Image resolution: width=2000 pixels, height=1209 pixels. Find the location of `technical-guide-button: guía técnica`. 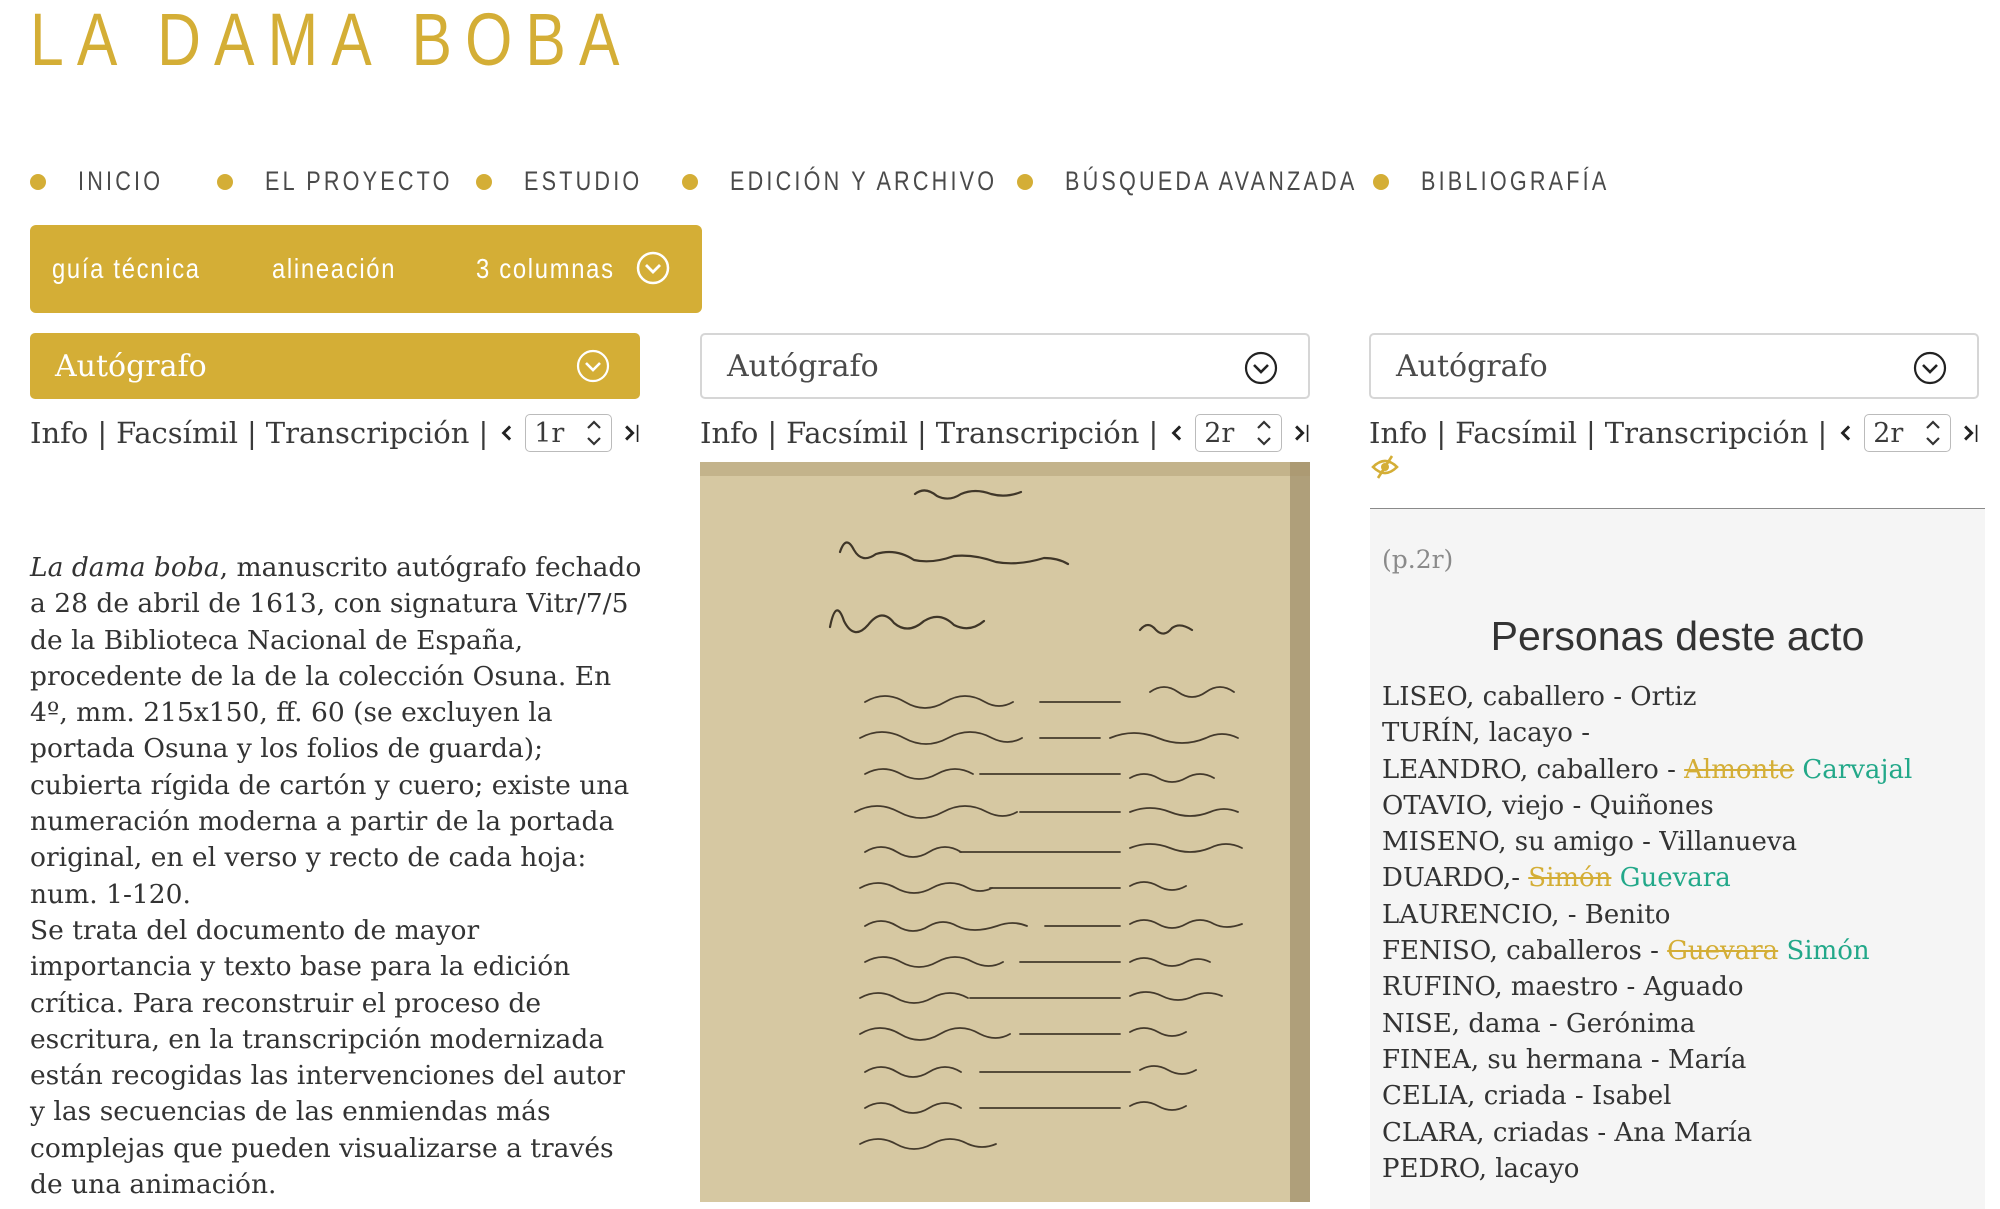

technical-guide-button: guía técnica is located at coordinates (126, 269).